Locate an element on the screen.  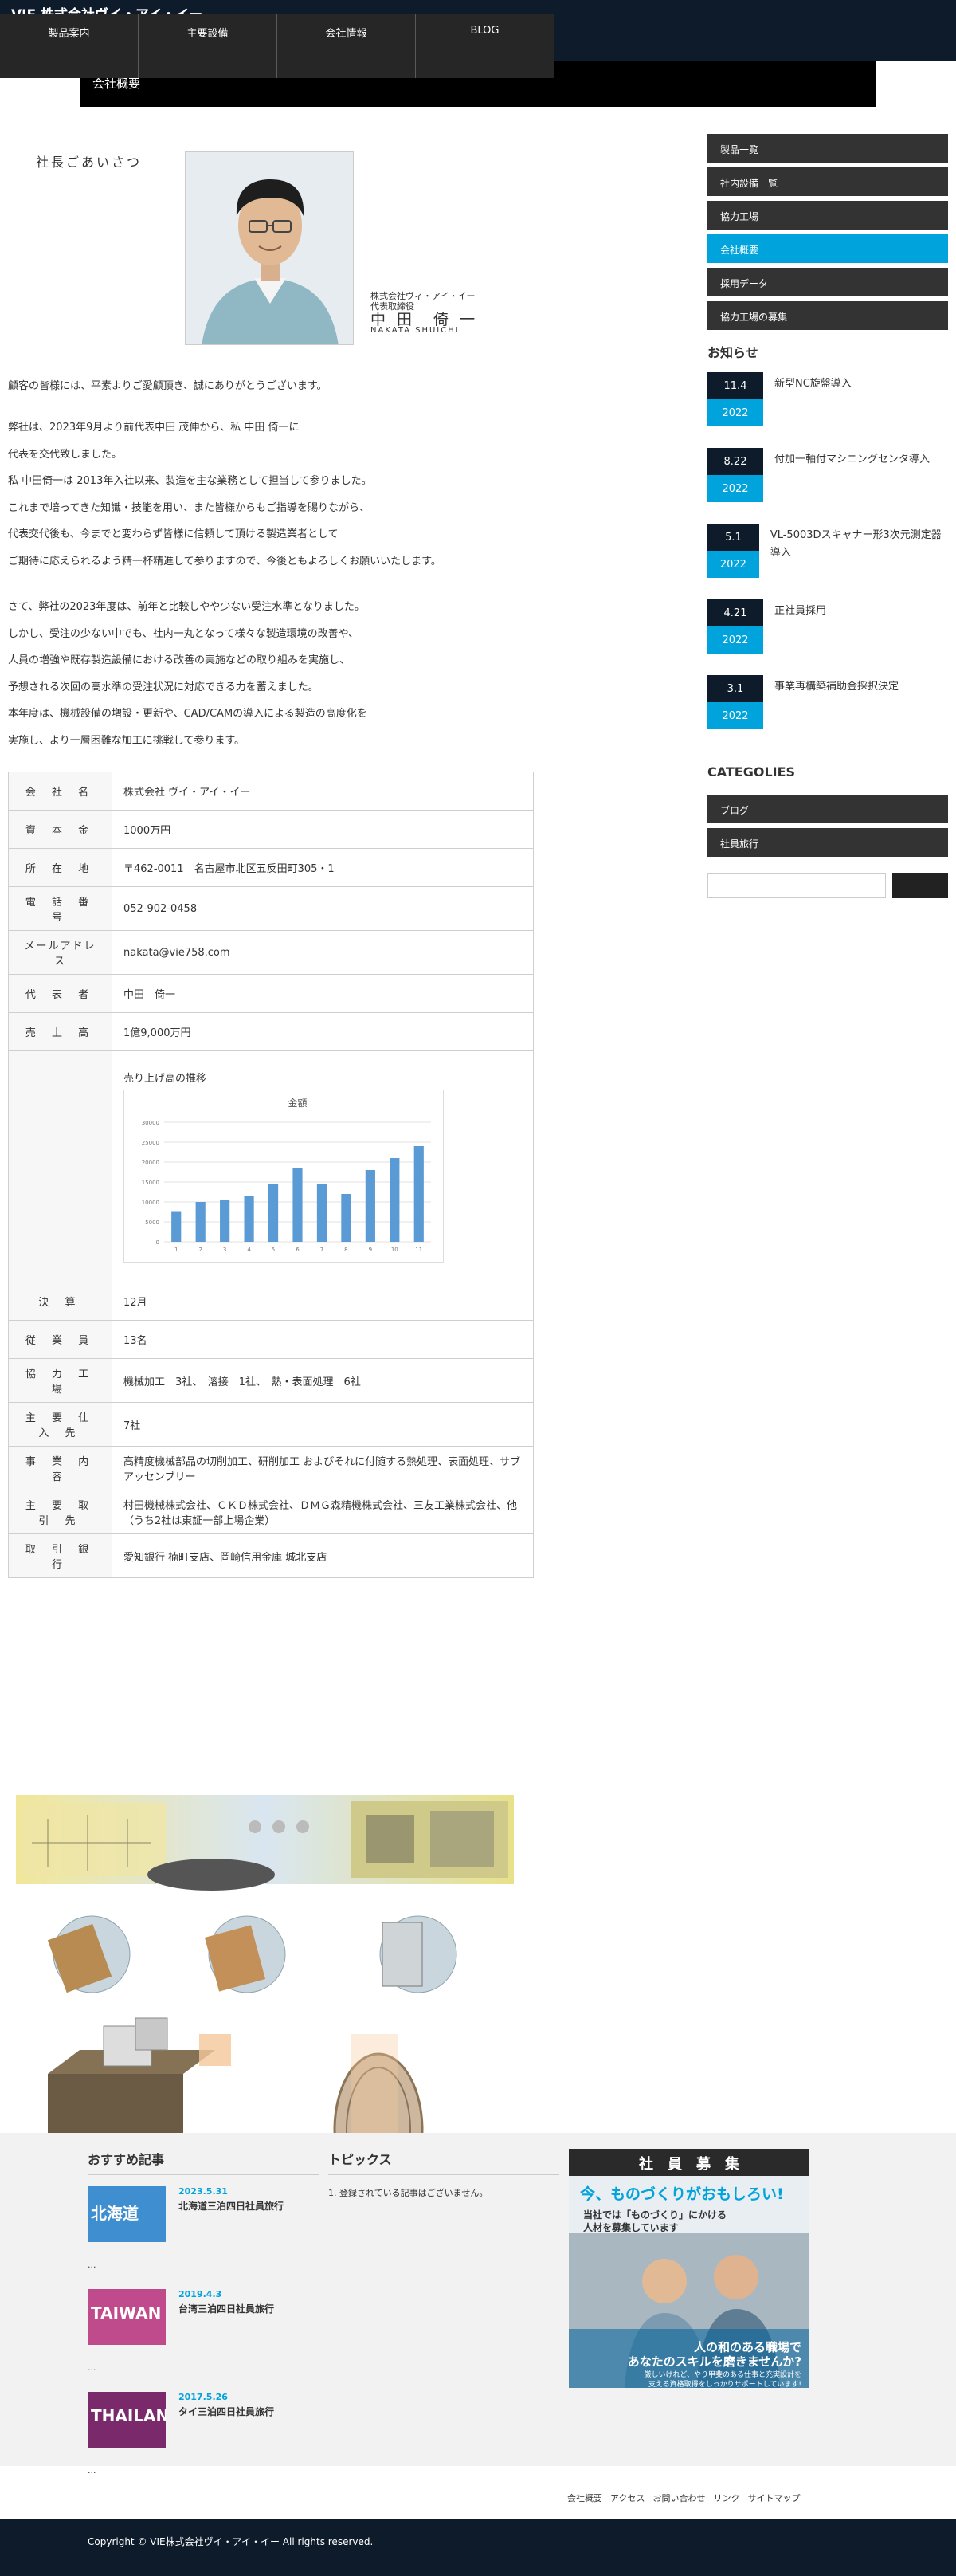
news-title: VL-5003Dスキャナー形3次元測定器導入 is located at coordinates (853, 552).